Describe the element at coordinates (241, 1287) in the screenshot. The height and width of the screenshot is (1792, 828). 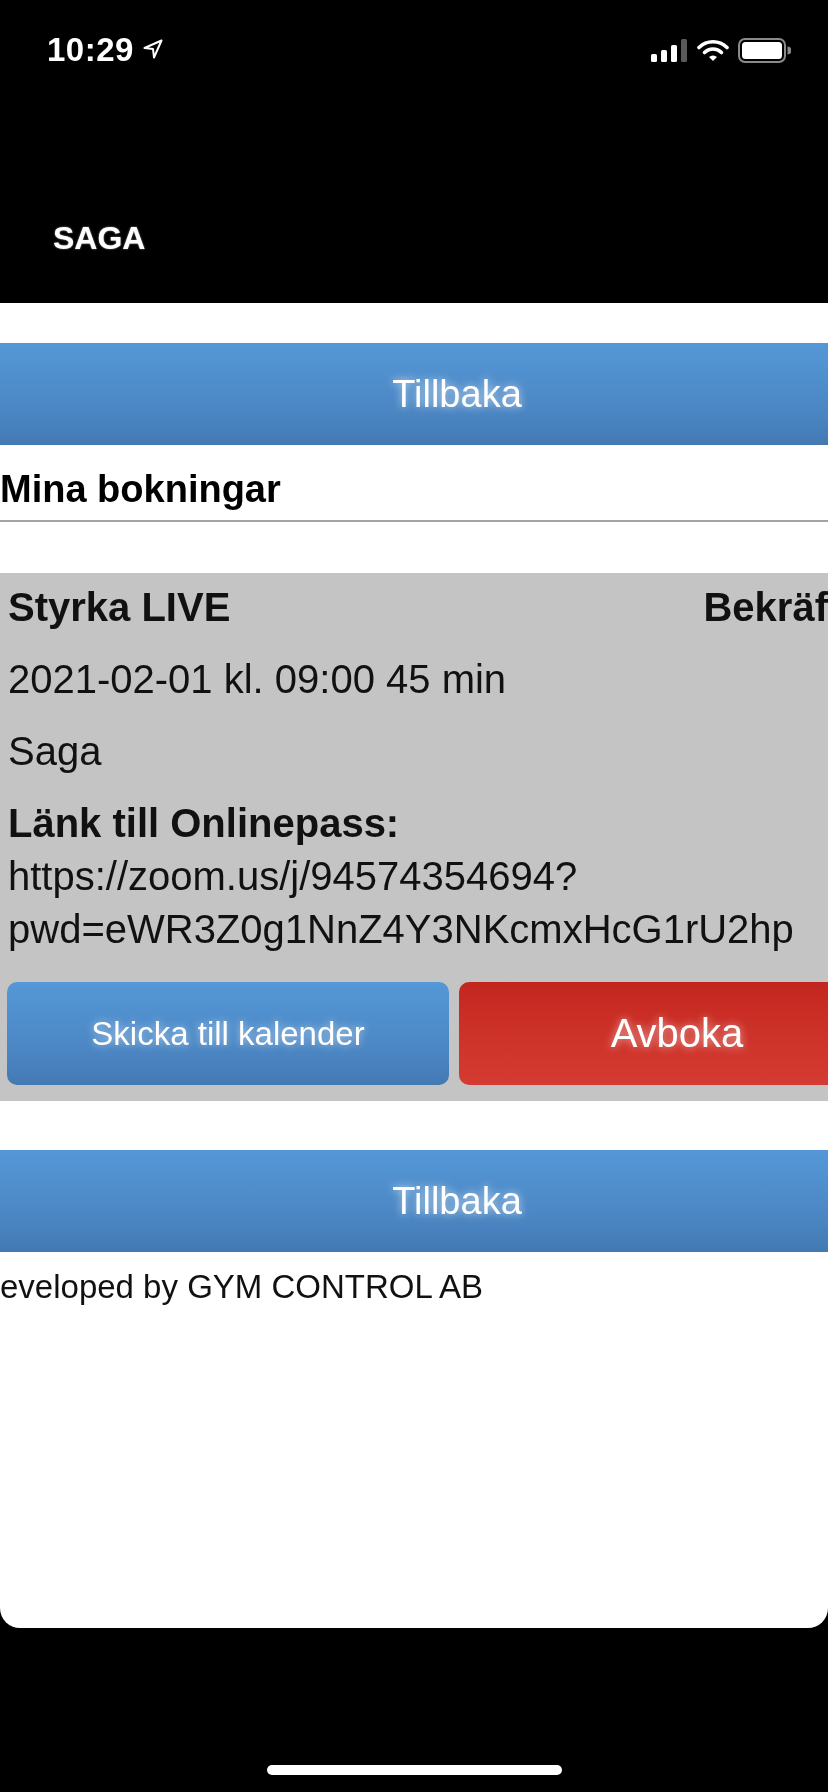
I see `footer-text: eveloped by GYM CONTROL AB` at that location.